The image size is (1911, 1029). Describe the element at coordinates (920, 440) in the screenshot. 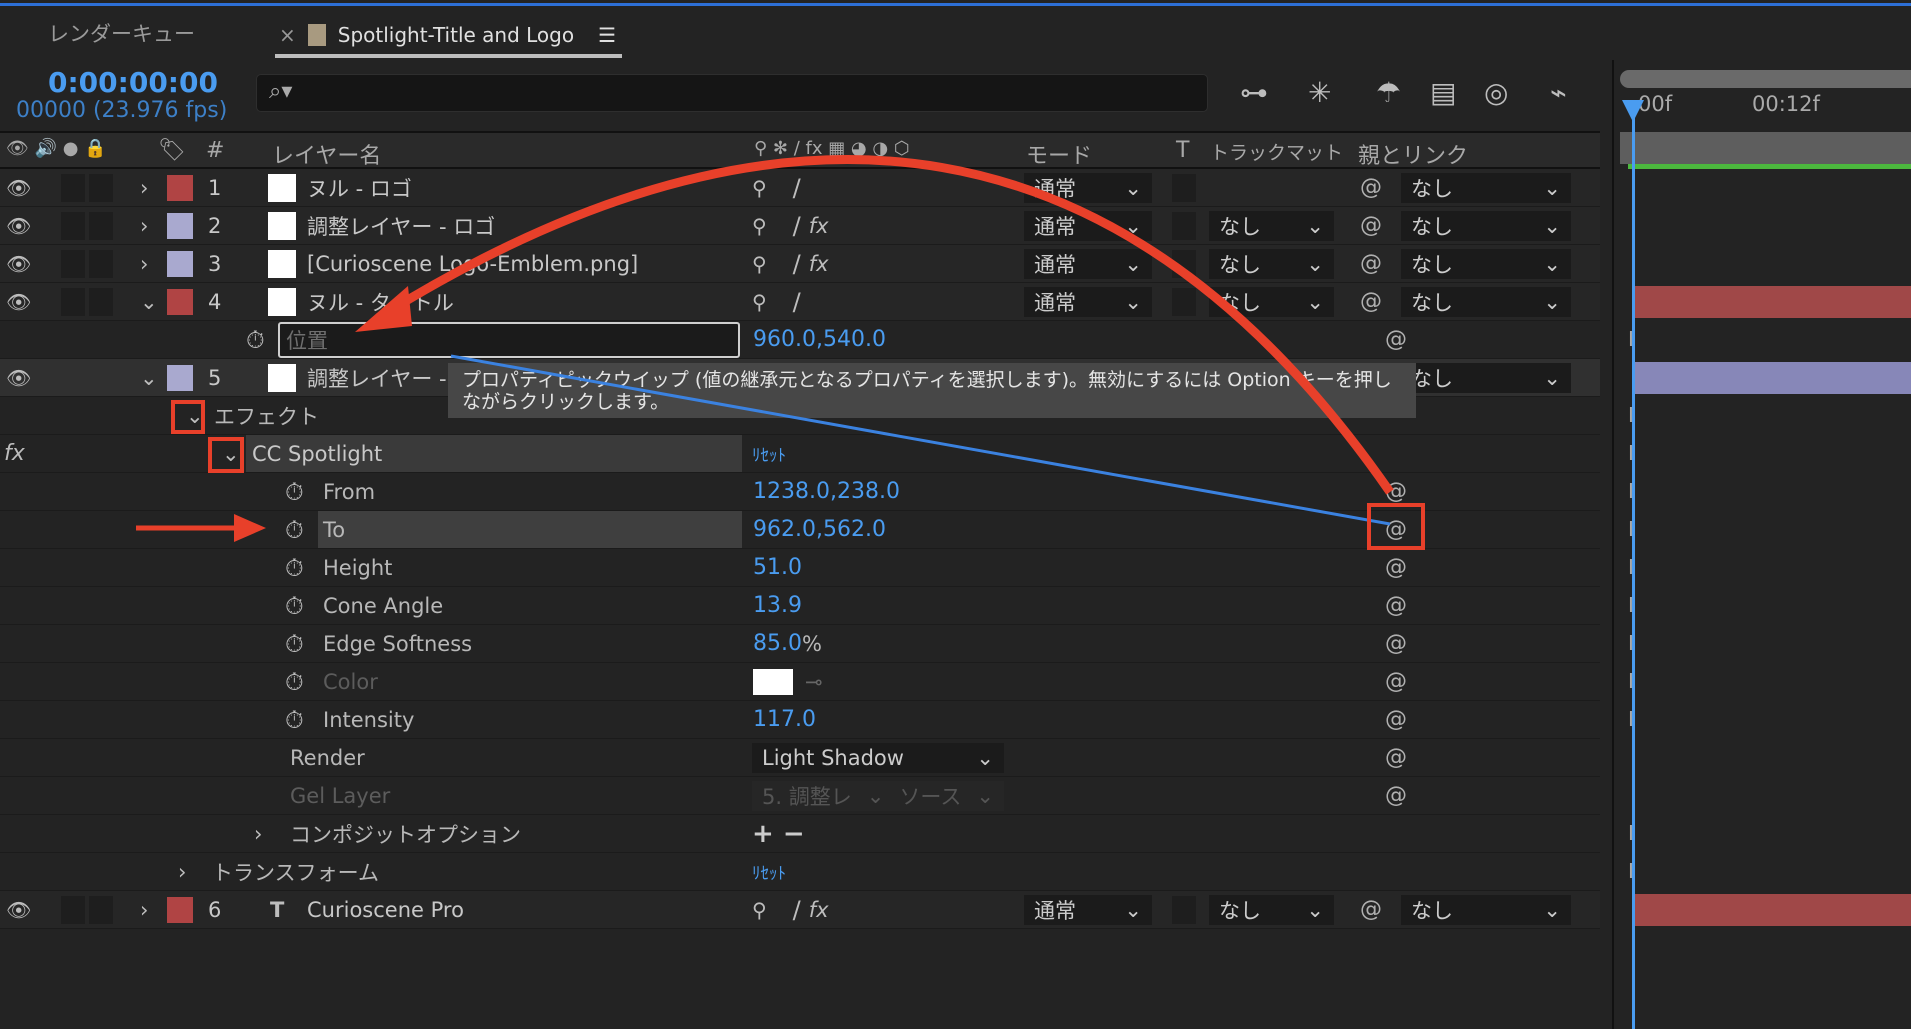

I see `pickwhip-line` at that location.